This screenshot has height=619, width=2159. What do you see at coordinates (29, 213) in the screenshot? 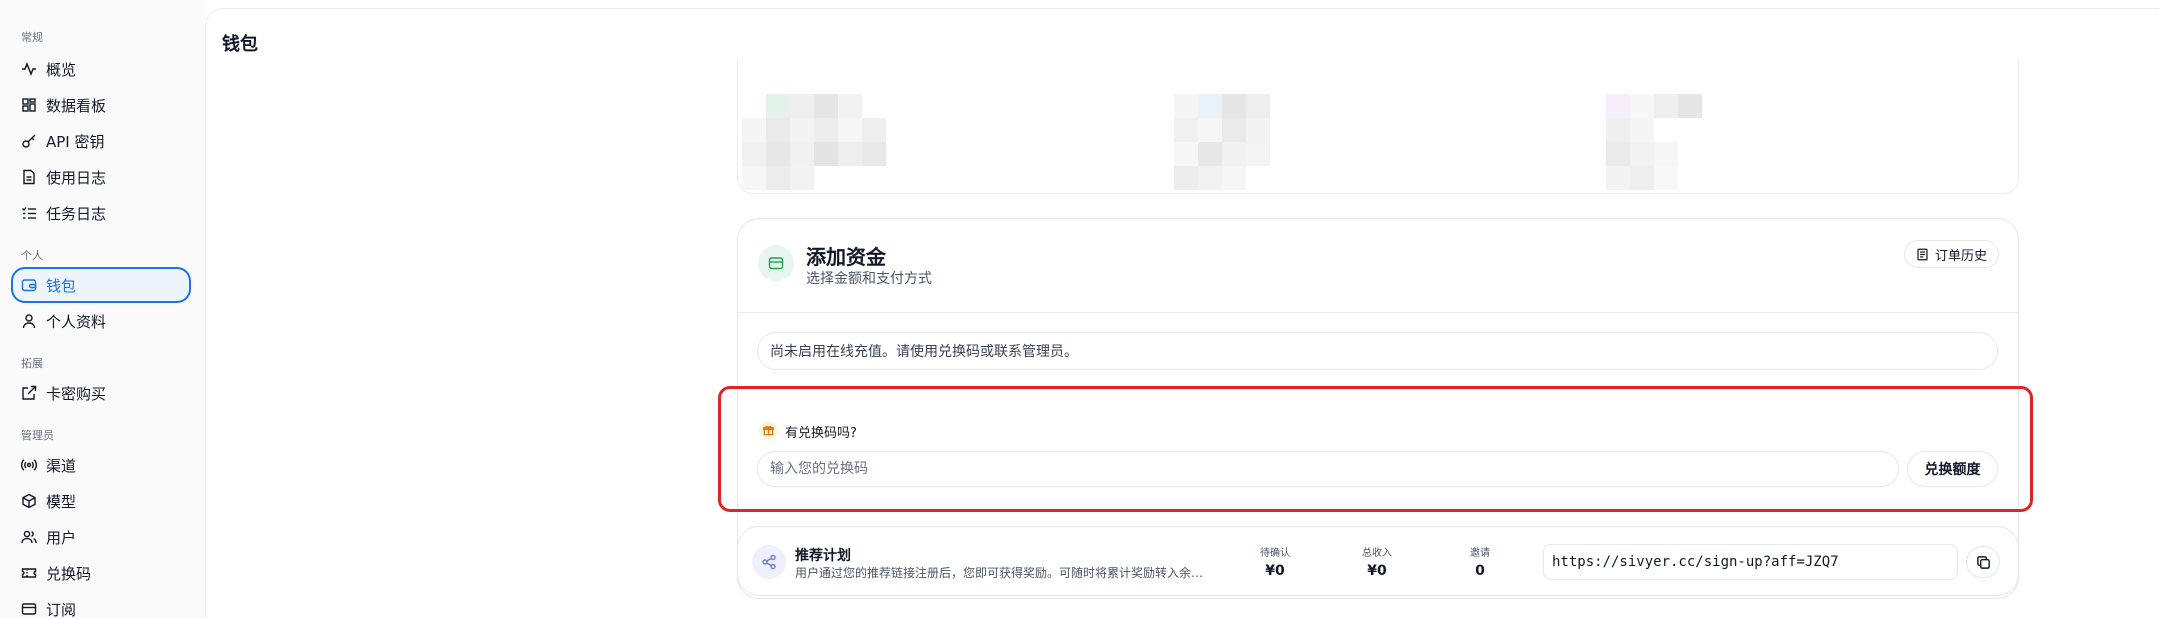
I see `task-list-icon` at bounding box center [29, 213].